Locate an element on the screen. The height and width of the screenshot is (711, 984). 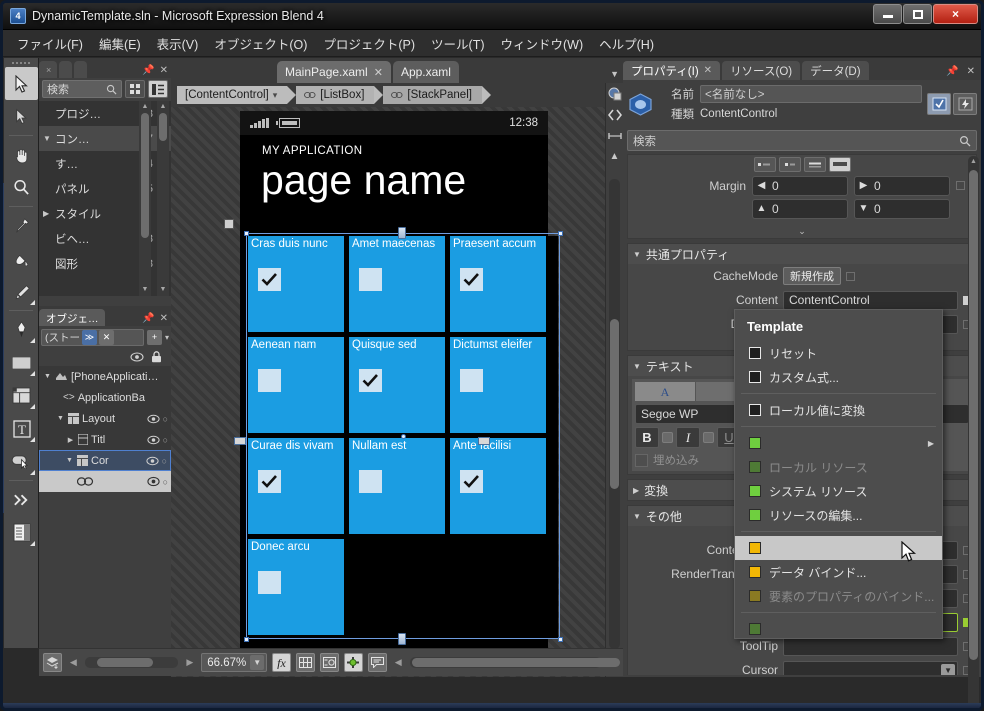
align-right-button is located at coordinates (814, 164).